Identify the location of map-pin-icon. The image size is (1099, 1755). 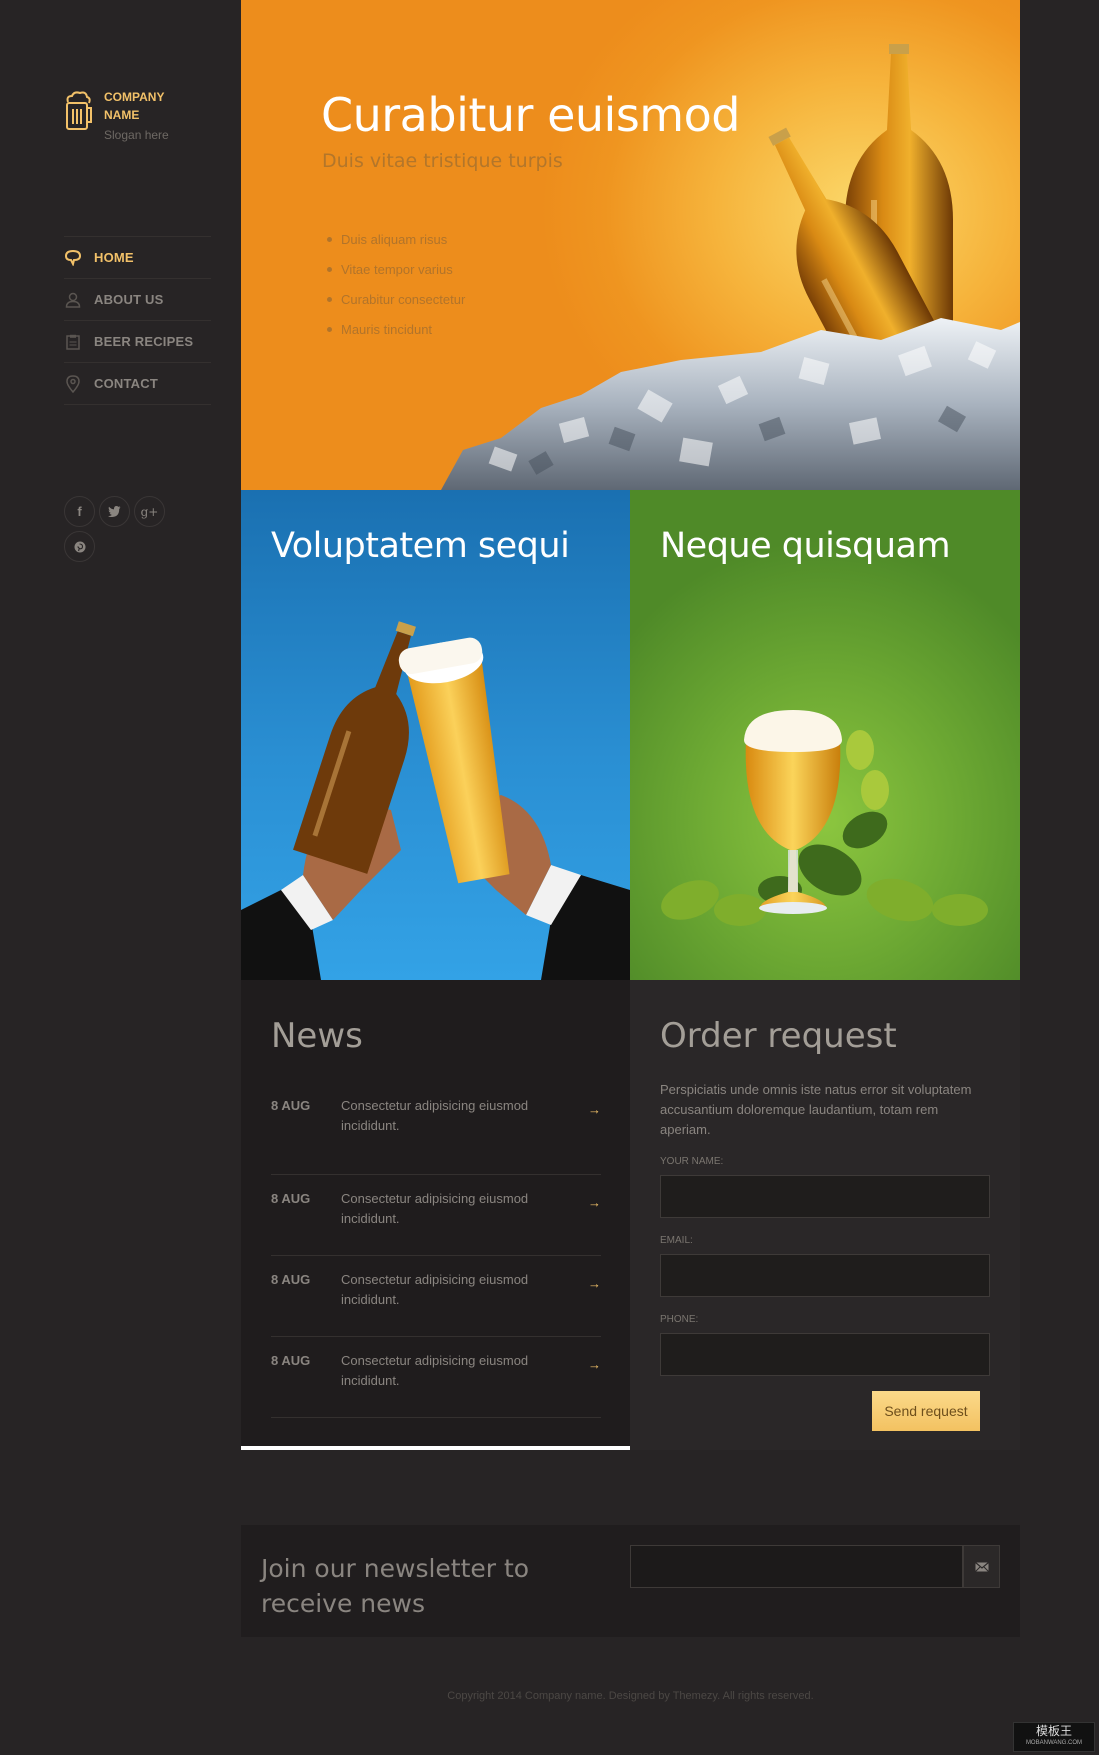
(73, 383).